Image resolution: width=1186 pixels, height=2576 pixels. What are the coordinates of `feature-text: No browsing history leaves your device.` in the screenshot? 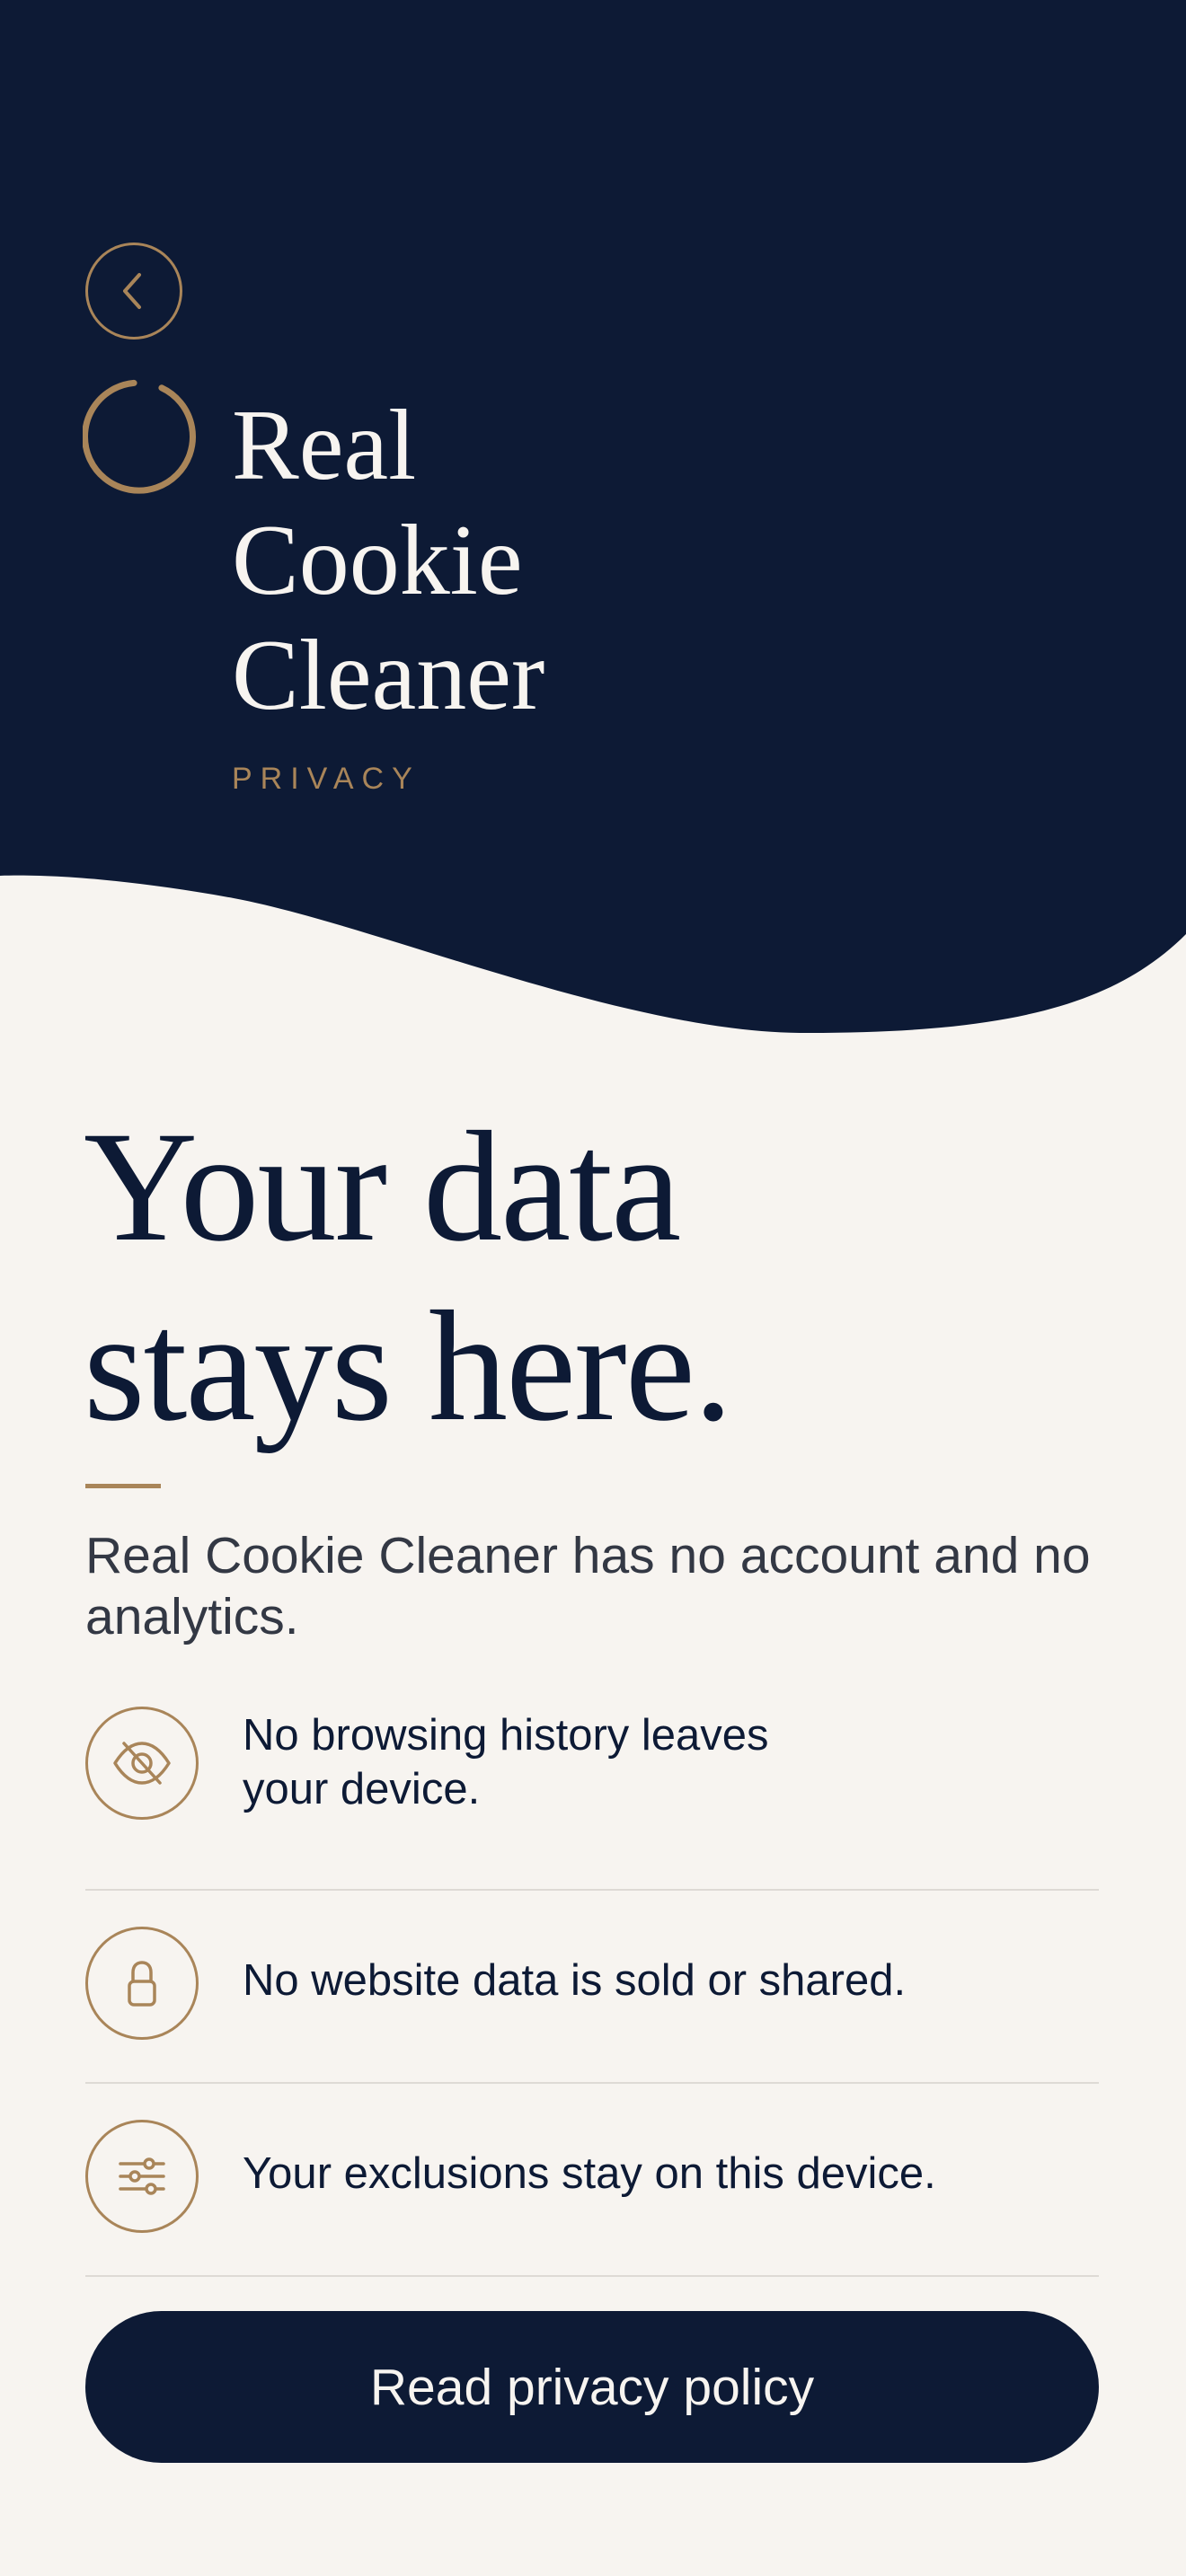 It's located at (506, 1762).